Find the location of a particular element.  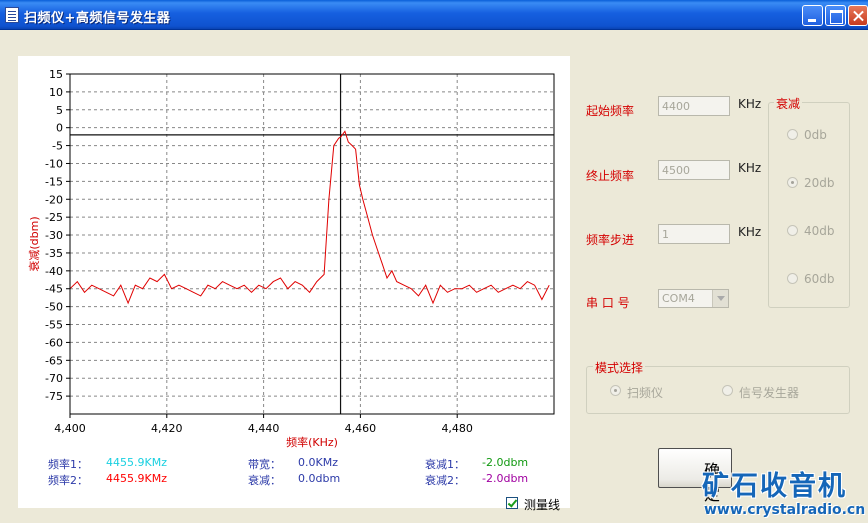

measure-line-checkbox is located at coordinates (512, 503).